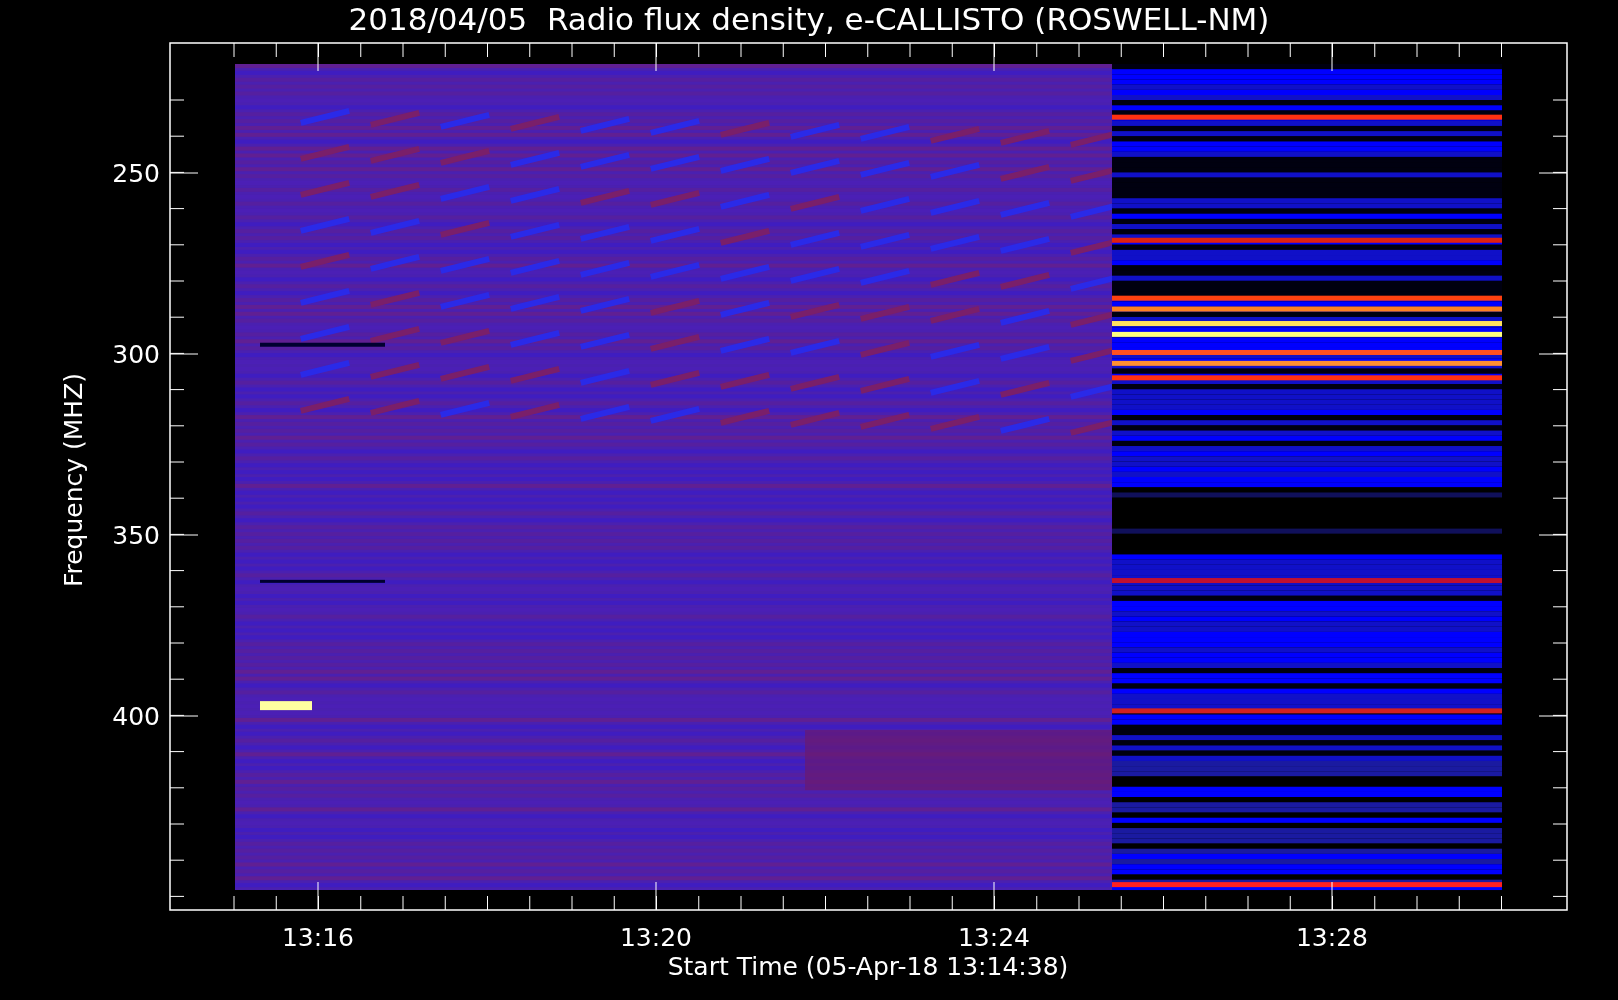 This screenshot has width=1618, height=1000. What do you see at coordinates (136, 535) in the screenshot?
I see `y-tick-label: 350` at bounding box center [136, 535].